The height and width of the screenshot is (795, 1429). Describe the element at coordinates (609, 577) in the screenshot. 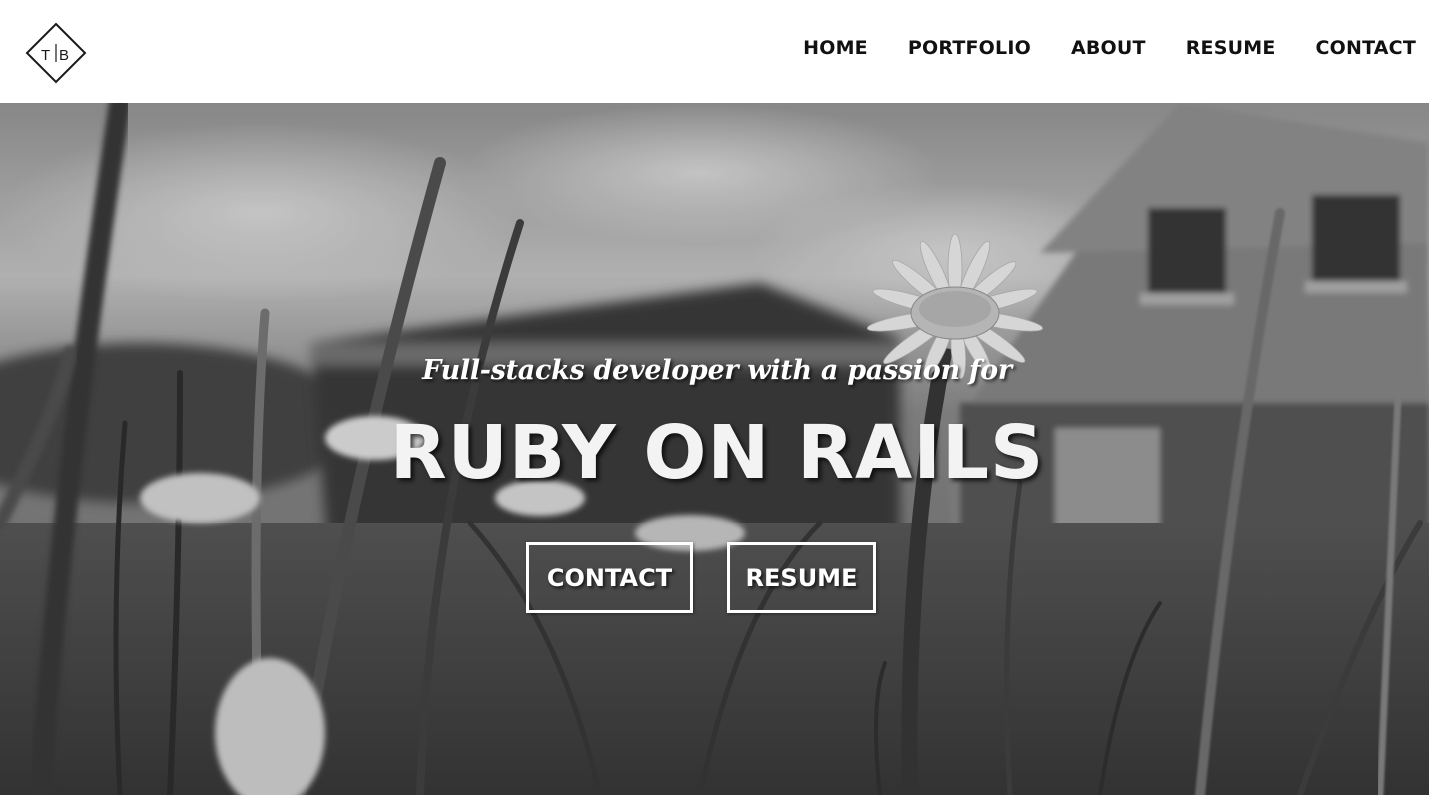

I see `contact-button: CONTACT` at that location.